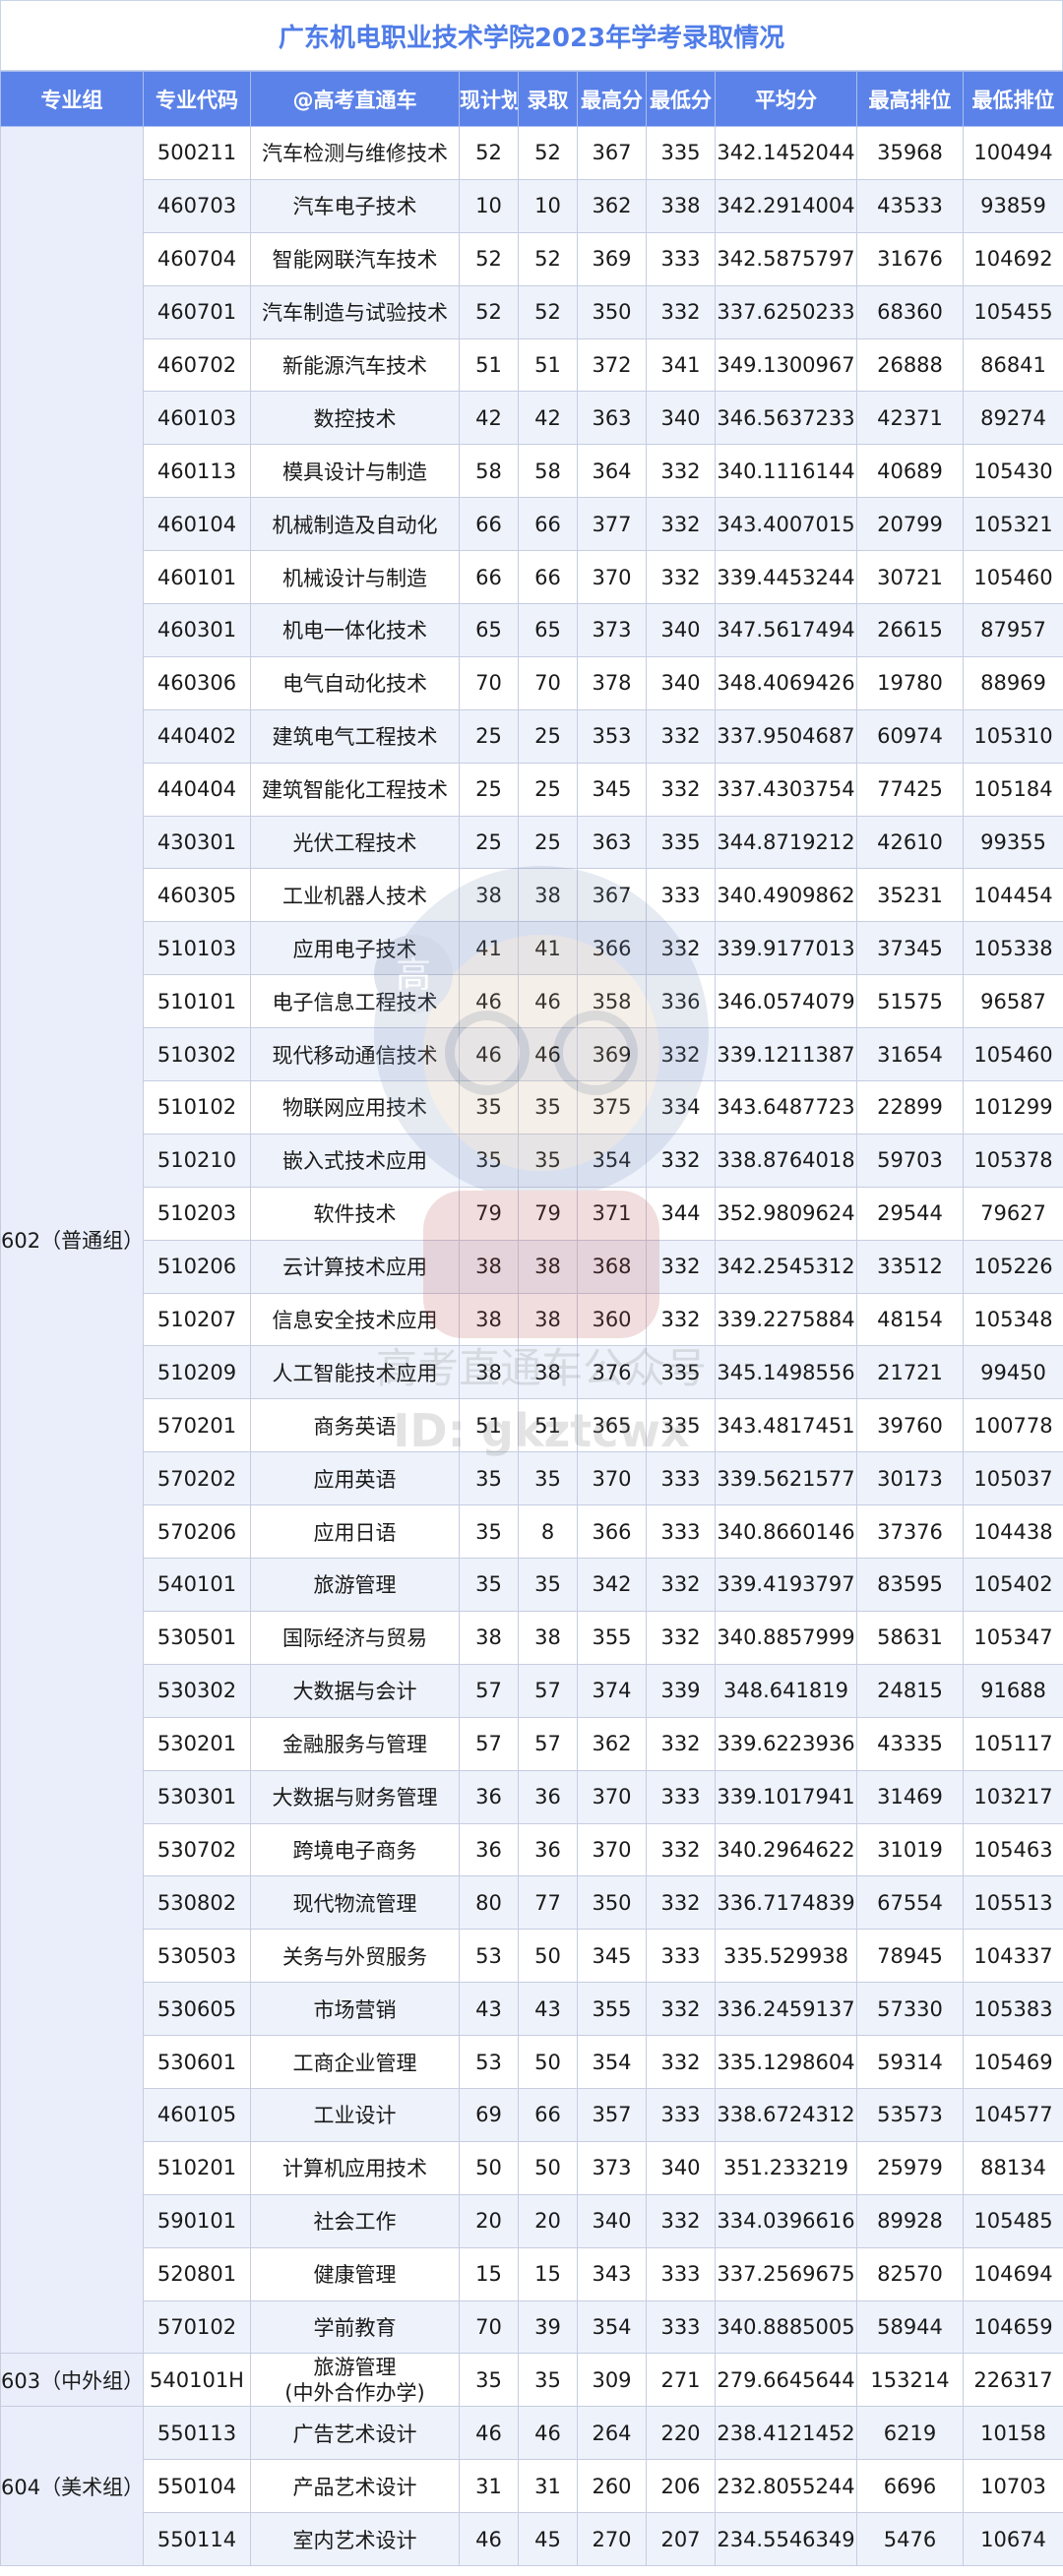  I want to click on code-cell: 510302, so click(197, 1054).